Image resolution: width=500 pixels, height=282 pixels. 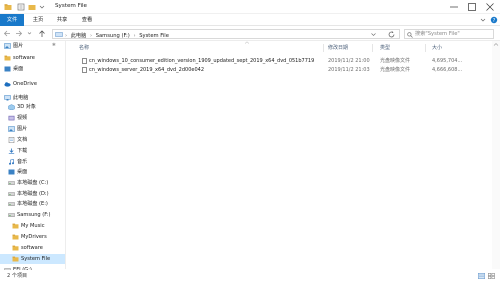 I want to click on column-header-modified: 修改日期, so click(x=338, y=48).